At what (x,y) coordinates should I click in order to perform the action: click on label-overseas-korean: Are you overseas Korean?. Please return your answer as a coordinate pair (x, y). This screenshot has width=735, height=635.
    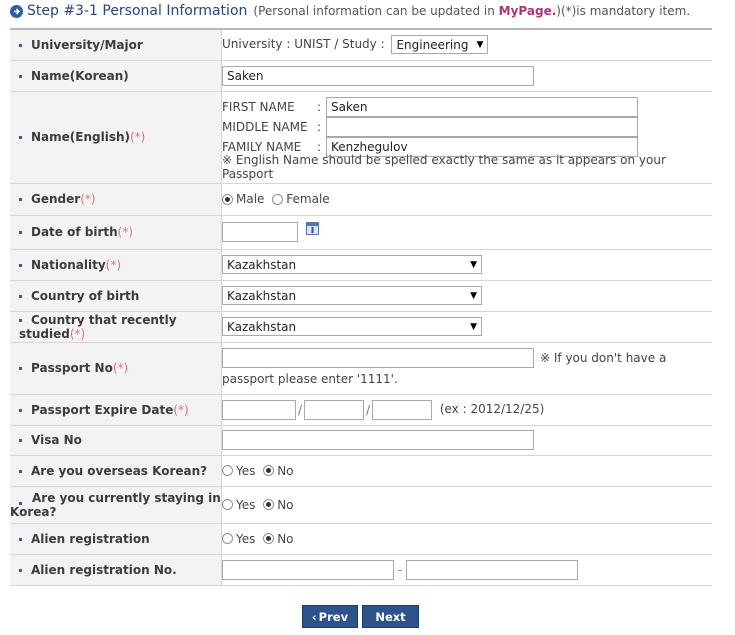
    Looking at the image, I should click on (116, 471).